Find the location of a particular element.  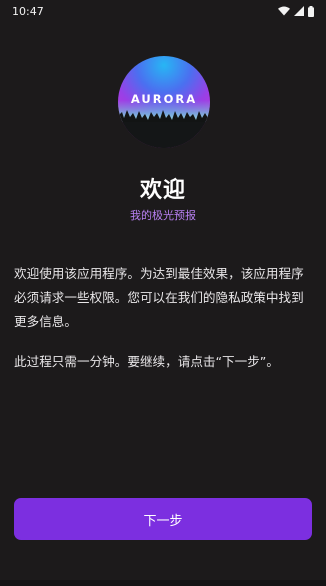

logo-text: AURORA is located at coordinates (164, 99).